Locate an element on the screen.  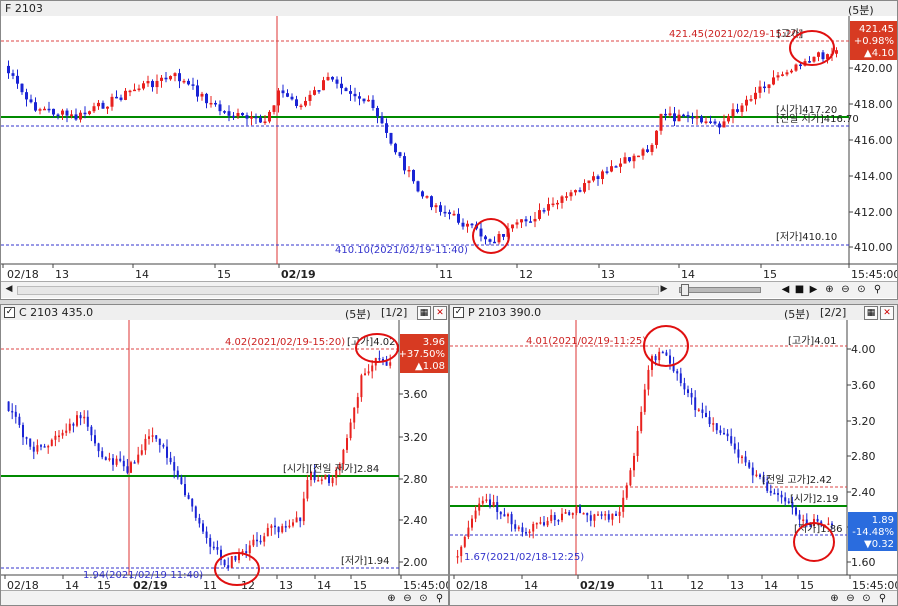
y-tick-label: 412.00 is located at coordinates (873, 212).